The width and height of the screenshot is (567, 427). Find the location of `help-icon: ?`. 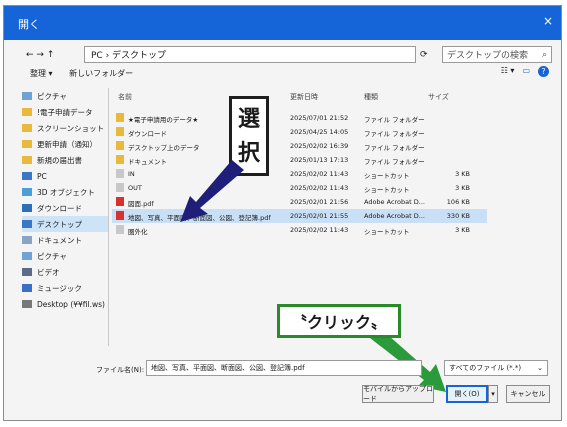

help-icon: ? is located at coordinates (543, 71).